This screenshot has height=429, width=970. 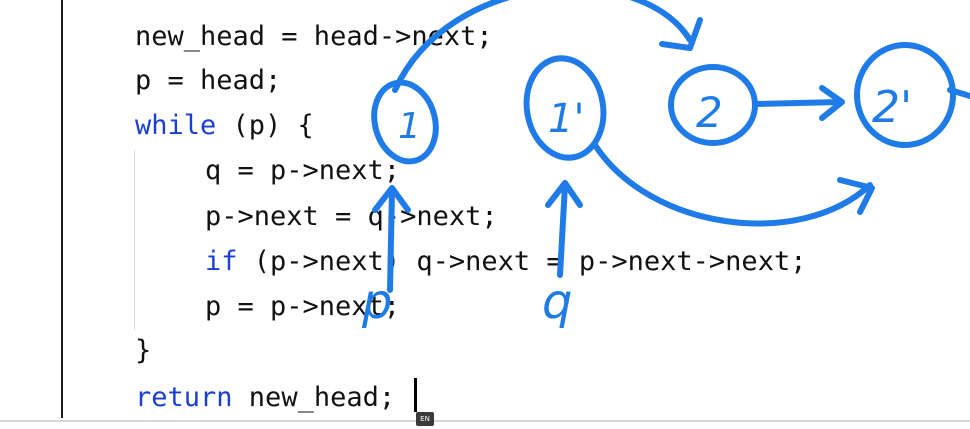 I want to click on keyword-return: return, so click(x=184, y=397).